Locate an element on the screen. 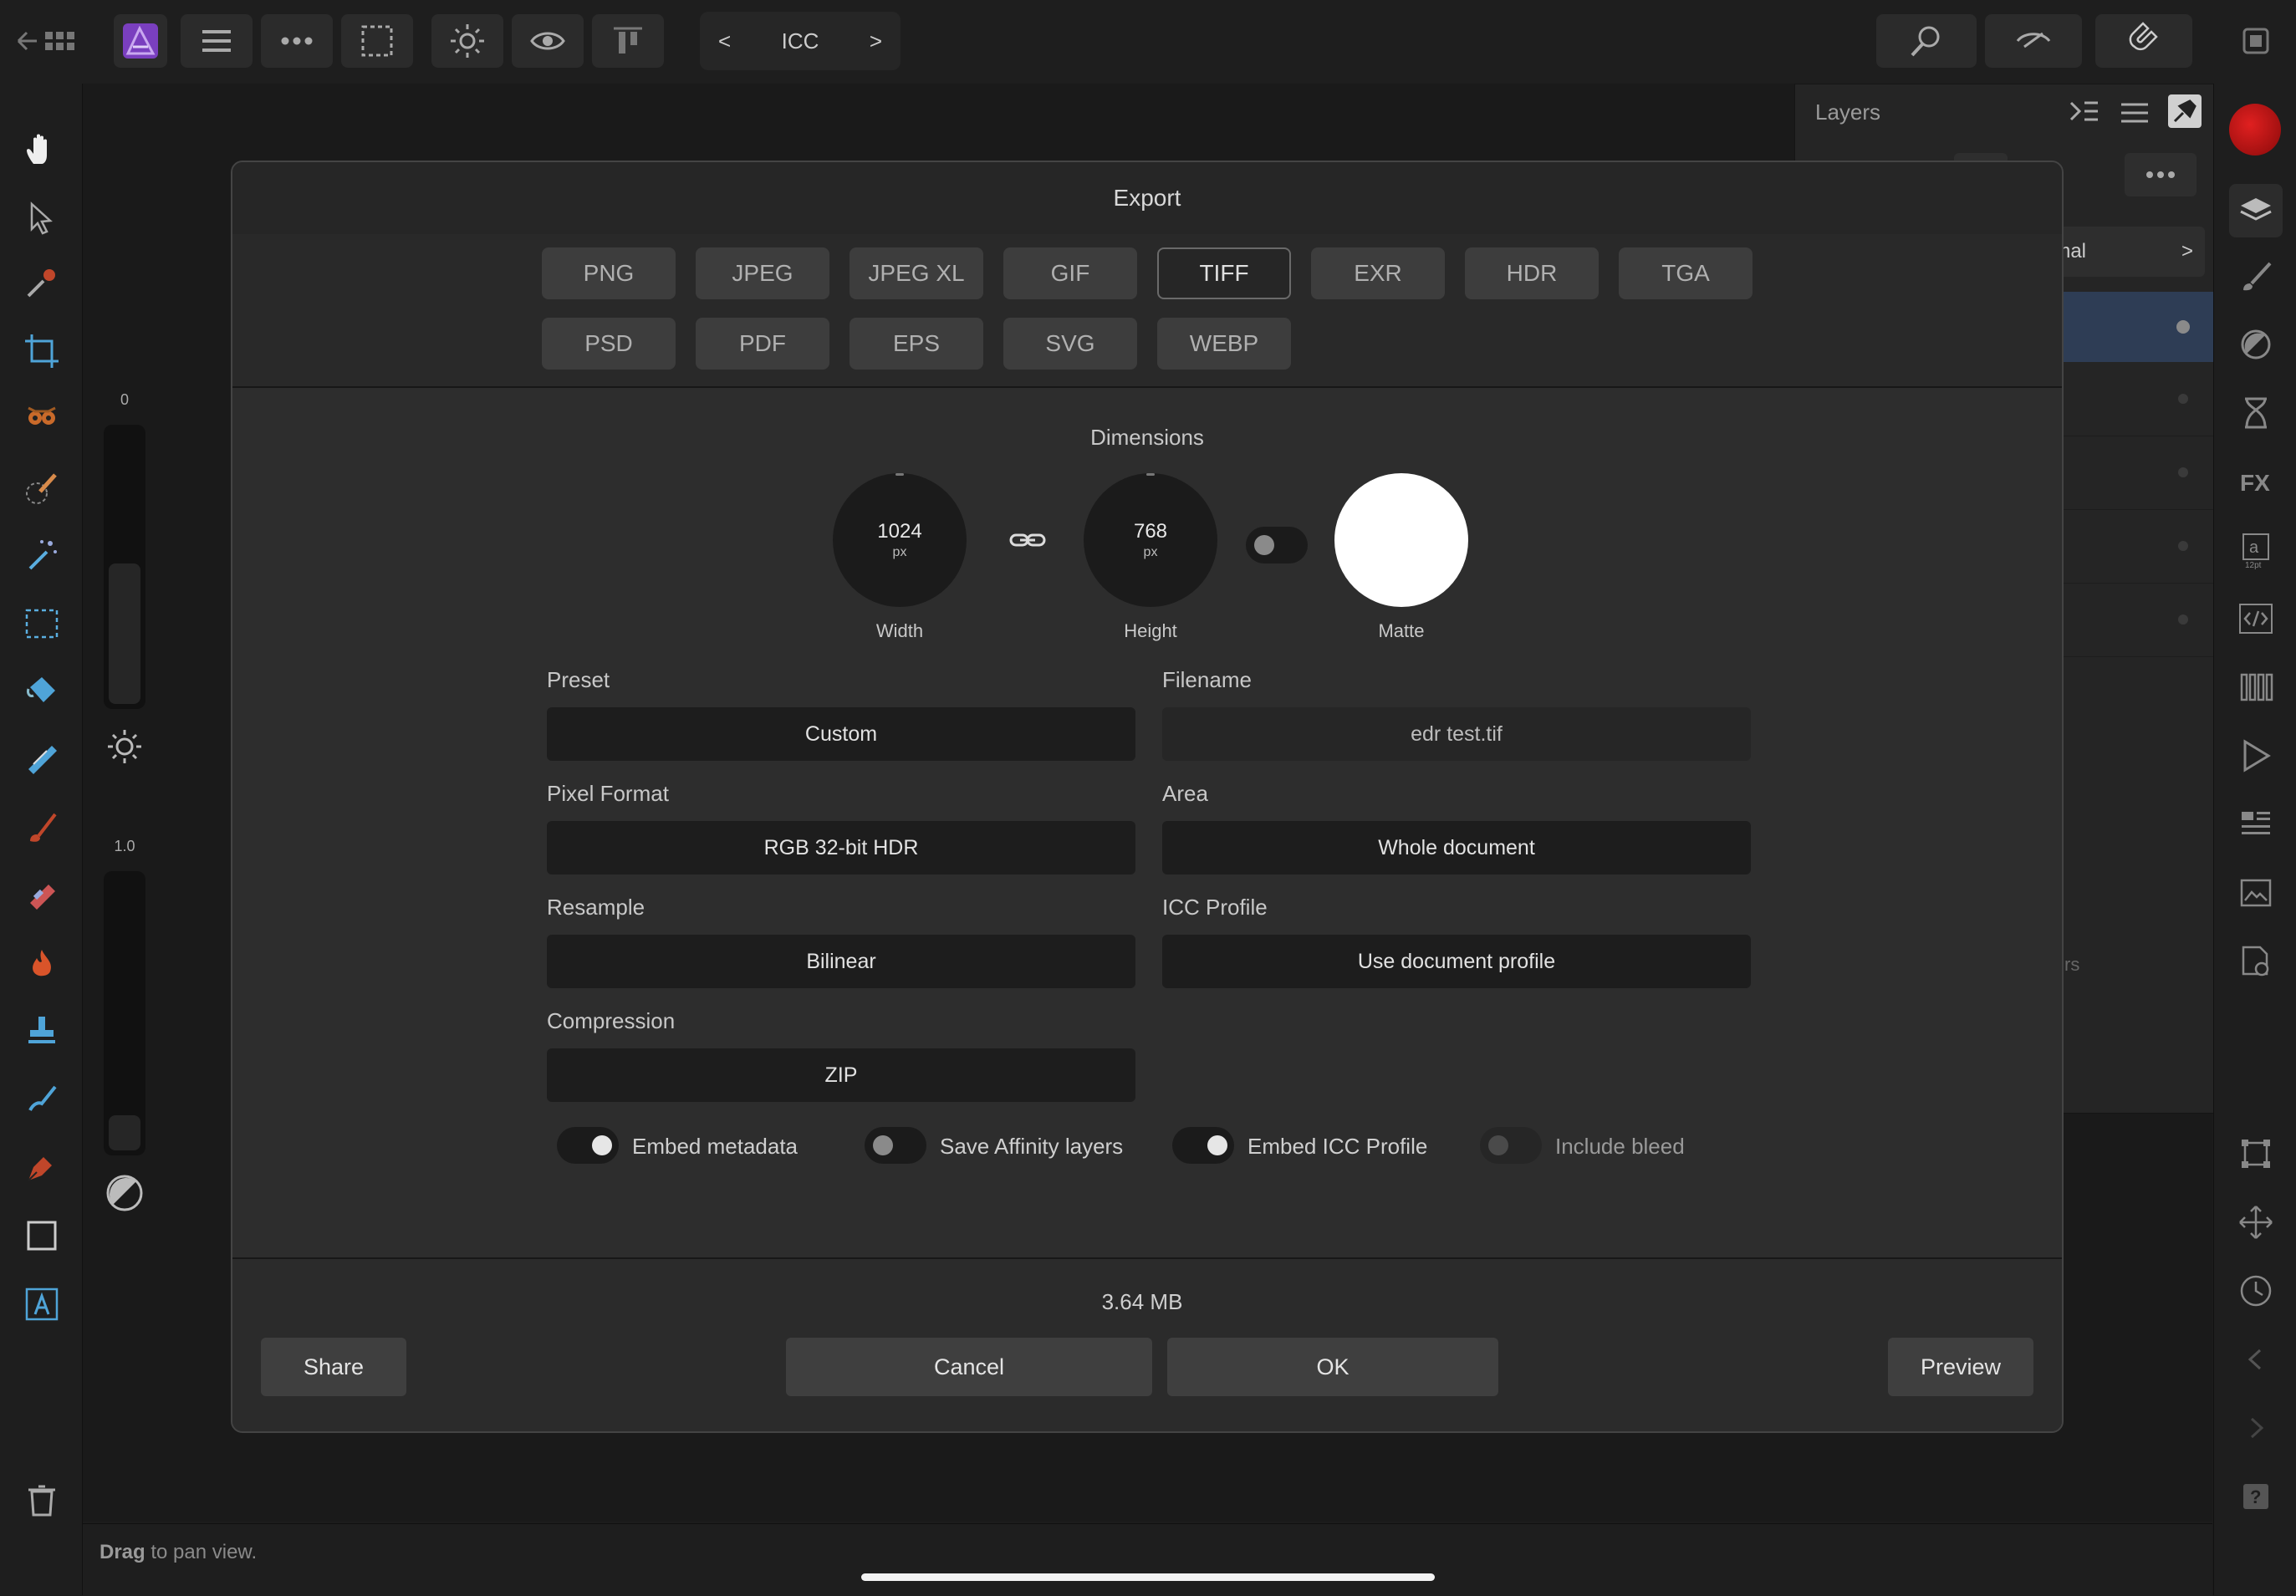  macro-studio-button is located at coordinates (2256, 756).